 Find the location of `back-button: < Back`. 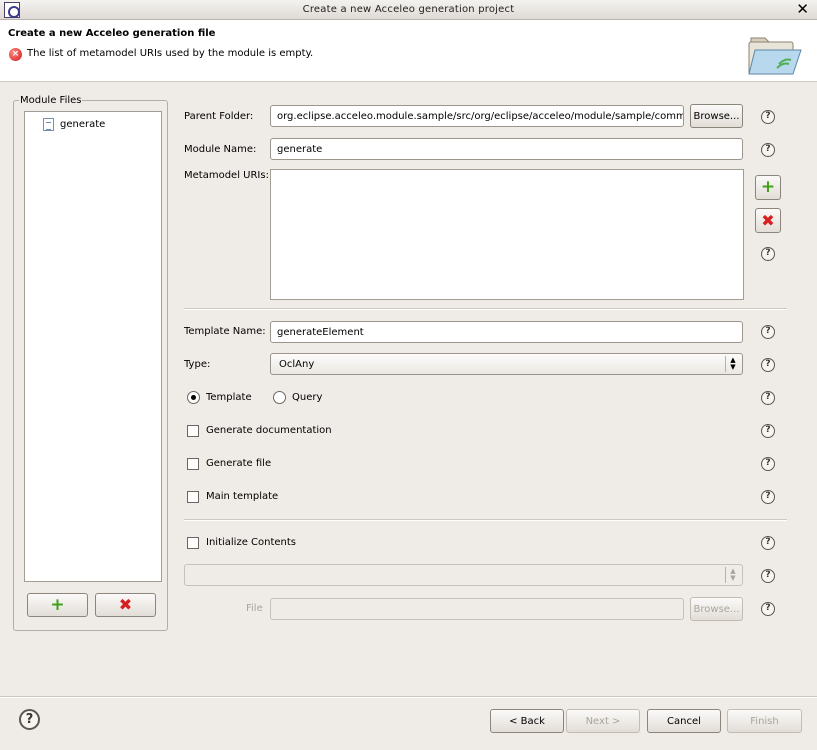

back-button: < Back is located at coordinates (527, 721).